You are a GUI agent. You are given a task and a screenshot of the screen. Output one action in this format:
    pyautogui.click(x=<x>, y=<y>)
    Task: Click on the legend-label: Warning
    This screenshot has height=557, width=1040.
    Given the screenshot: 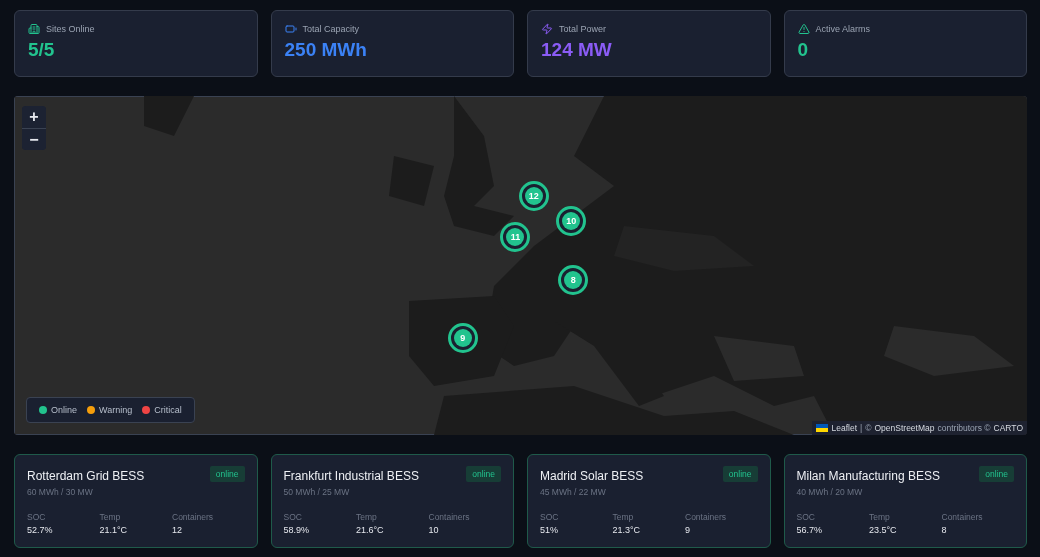 What is the action you would take?
    pyautogui.click(x=116, y=410)
    